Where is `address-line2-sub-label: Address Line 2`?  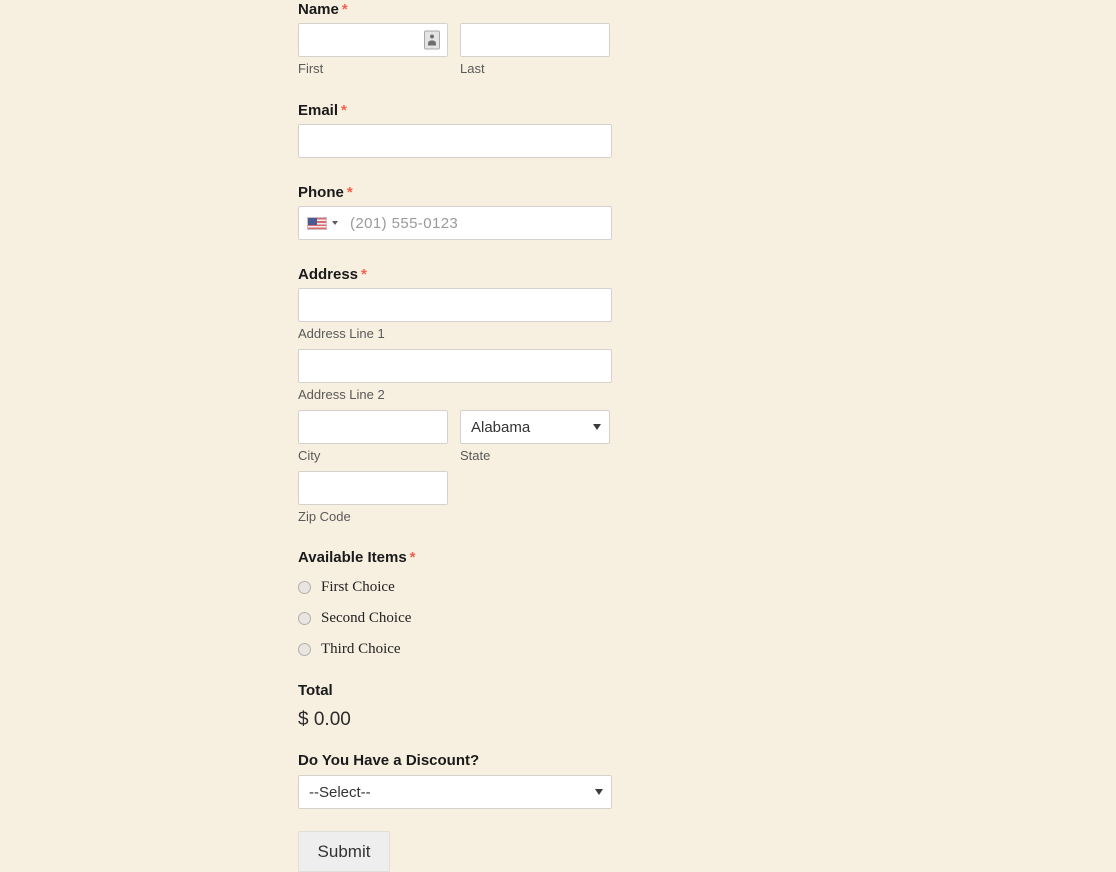
address-line2-sub-label: Address Line 2 is located at coordinates (341, 394).